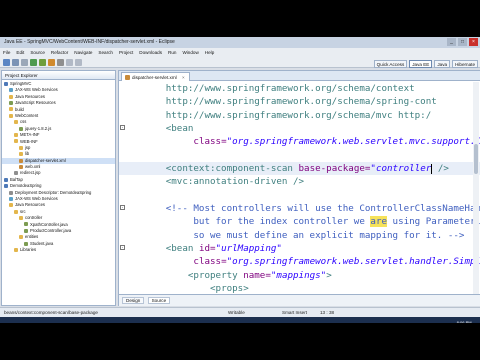 The height and width of the screenshot is (360, 480). I want to click on tab-close-icon: ×, so click(183, 77).